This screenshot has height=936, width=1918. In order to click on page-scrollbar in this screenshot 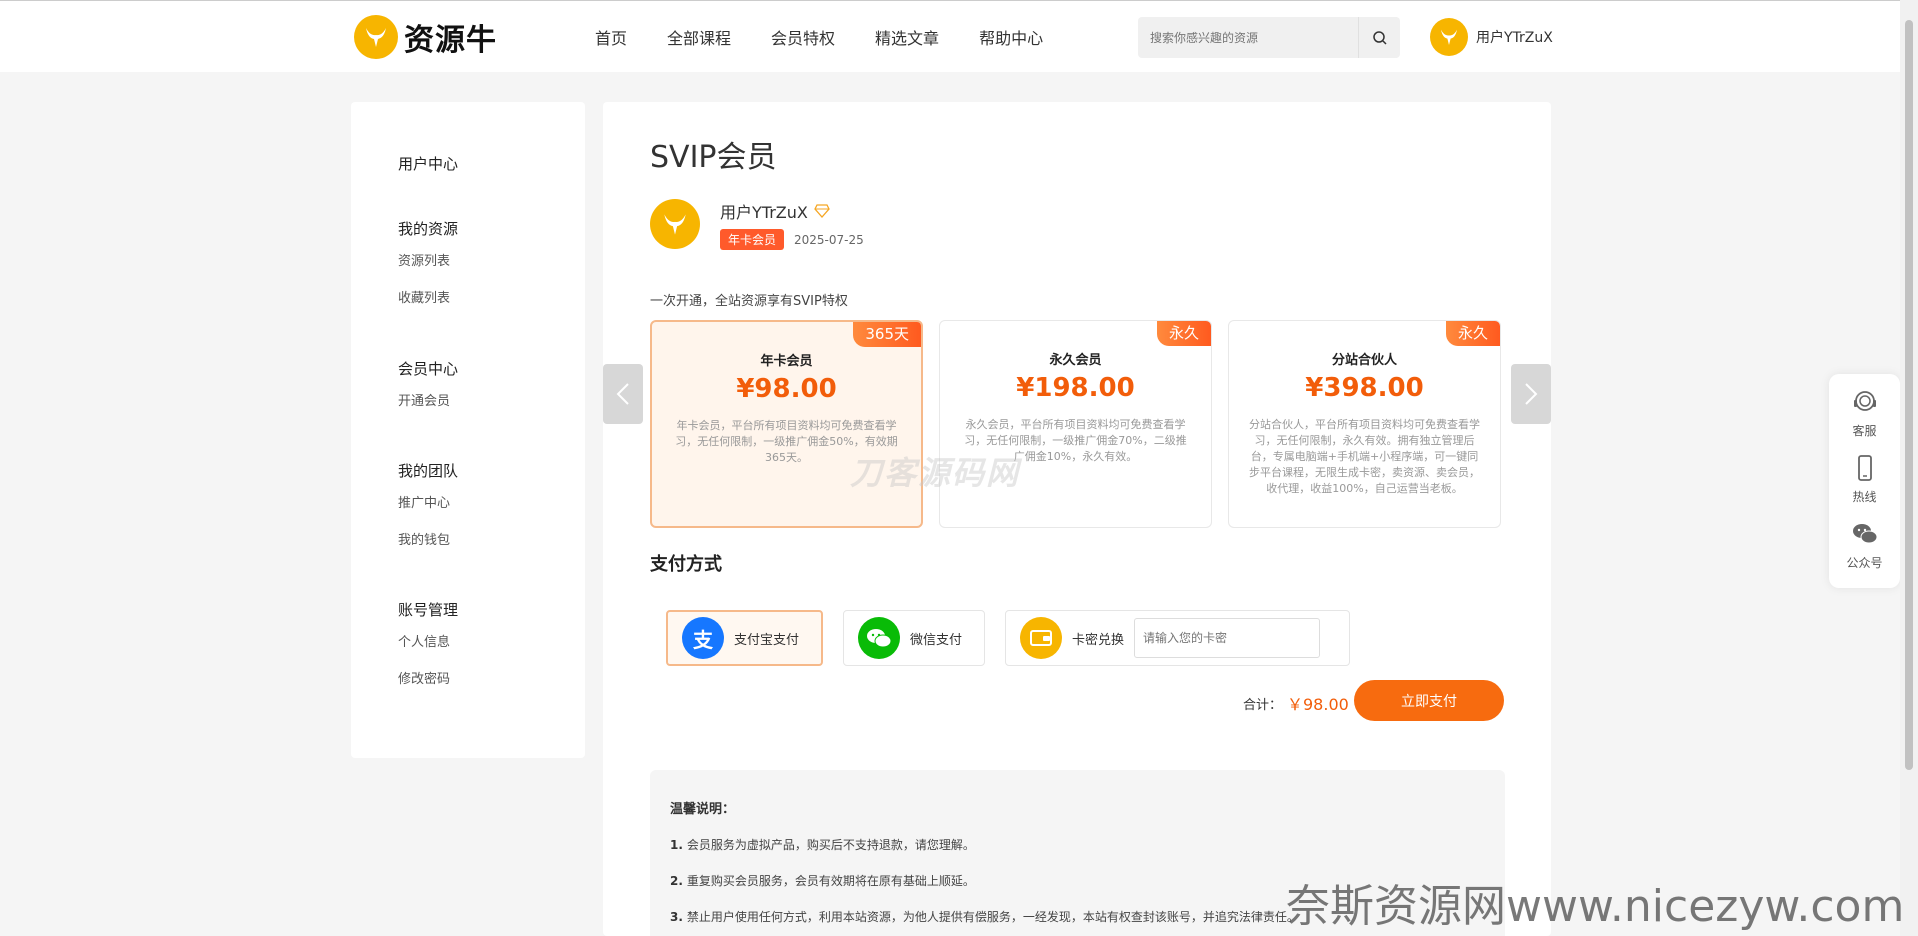, I will do `click(1909, 468)`.